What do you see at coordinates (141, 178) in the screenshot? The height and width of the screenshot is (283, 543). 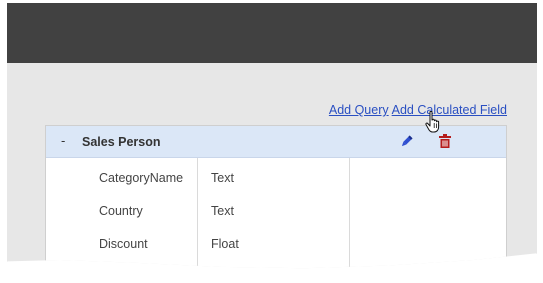 I see `field-name: CategoryName` at bounding box center [141, 178].